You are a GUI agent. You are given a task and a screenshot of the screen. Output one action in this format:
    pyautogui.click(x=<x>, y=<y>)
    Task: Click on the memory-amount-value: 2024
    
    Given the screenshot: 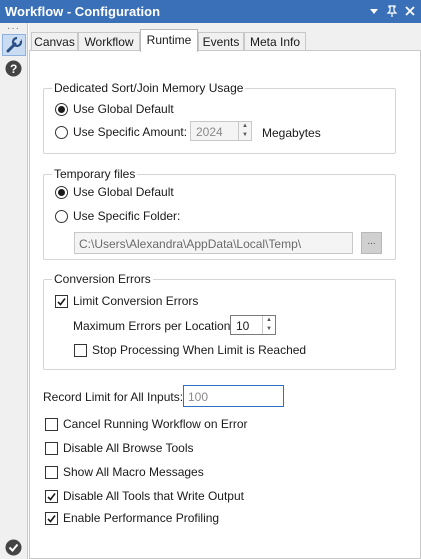 What is the action you would take?
    pyautogui.click(x=209, y=132)
    